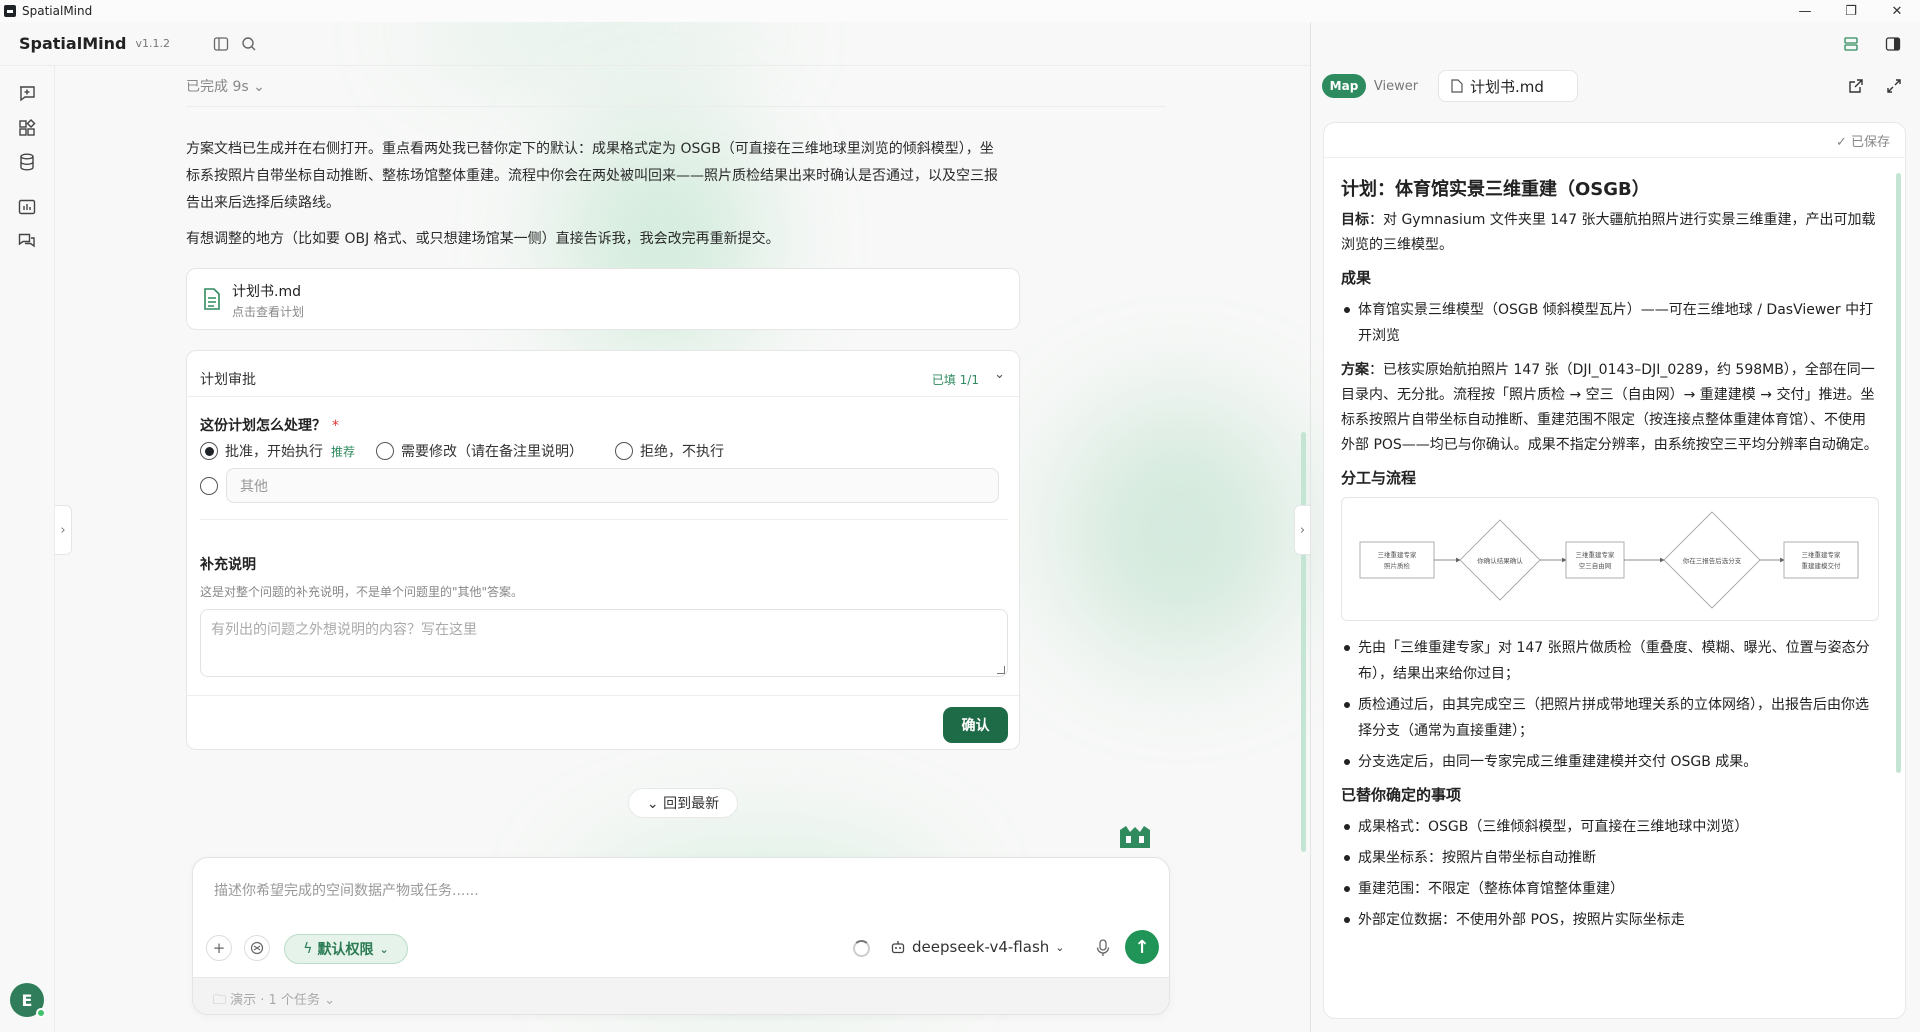  Describe the element at coordinates (269, 426) in the screenshot. I see `question-label: 这份计划怎么处理？ *` at that location.